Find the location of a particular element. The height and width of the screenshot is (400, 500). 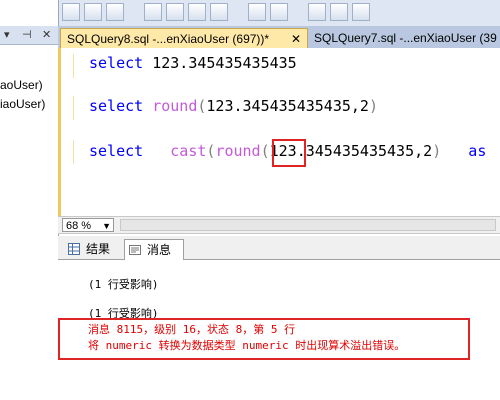

toolbar is located at coordinates (250, 13).